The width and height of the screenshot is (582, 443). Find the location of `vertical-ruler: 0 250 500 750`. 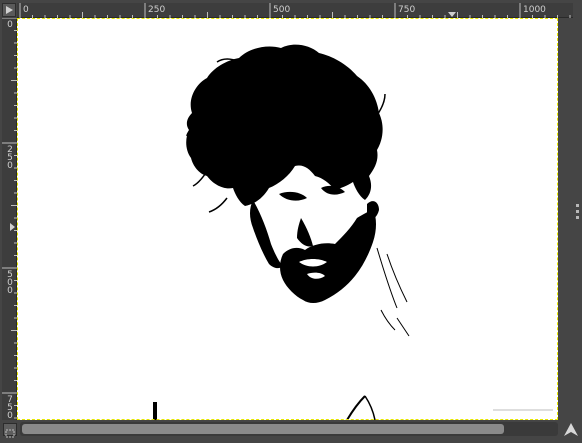

vertical-ruler: 0 250 500 750 is located at coordinates (9, 219).